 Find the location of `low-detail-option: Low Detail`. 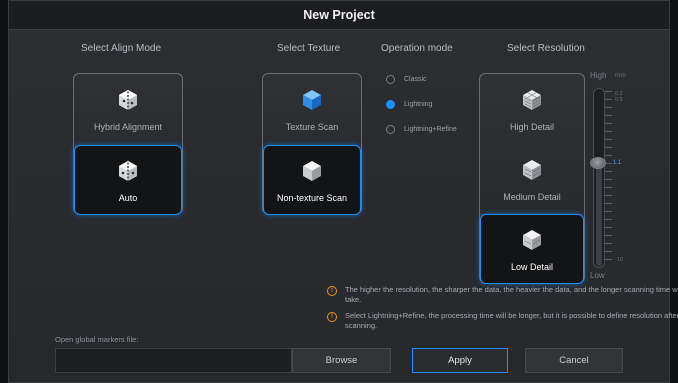

low-detail-option: Low Detail is located at coordinates (532, 249).